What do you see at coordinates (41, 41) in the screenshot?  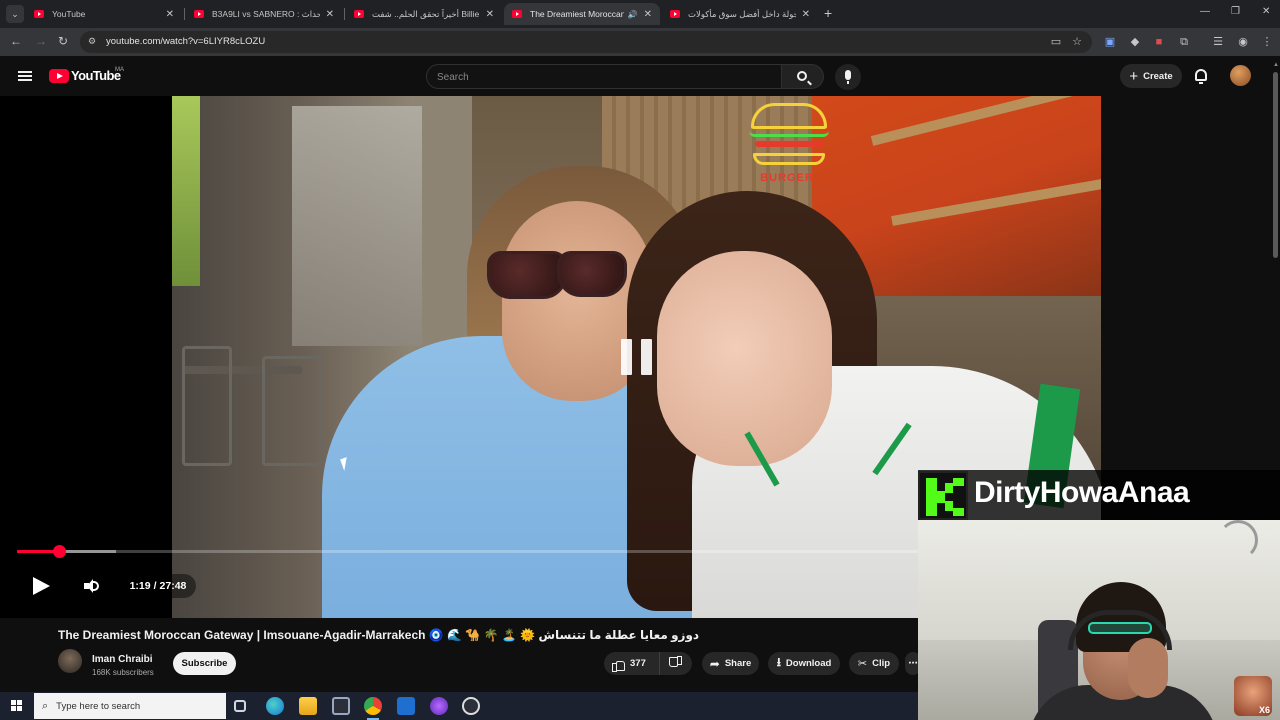 I see `forward-arrow-icon: →` at bounding box center [41, 41].